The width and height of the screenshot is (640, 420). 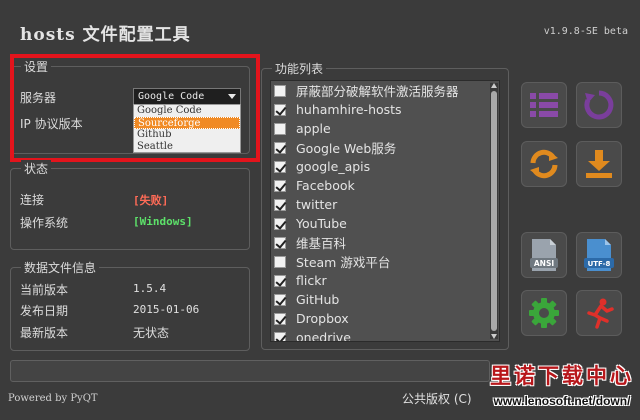 I want to click on watermark-cn: 里诺下载中心, so click(x=562, y=375).